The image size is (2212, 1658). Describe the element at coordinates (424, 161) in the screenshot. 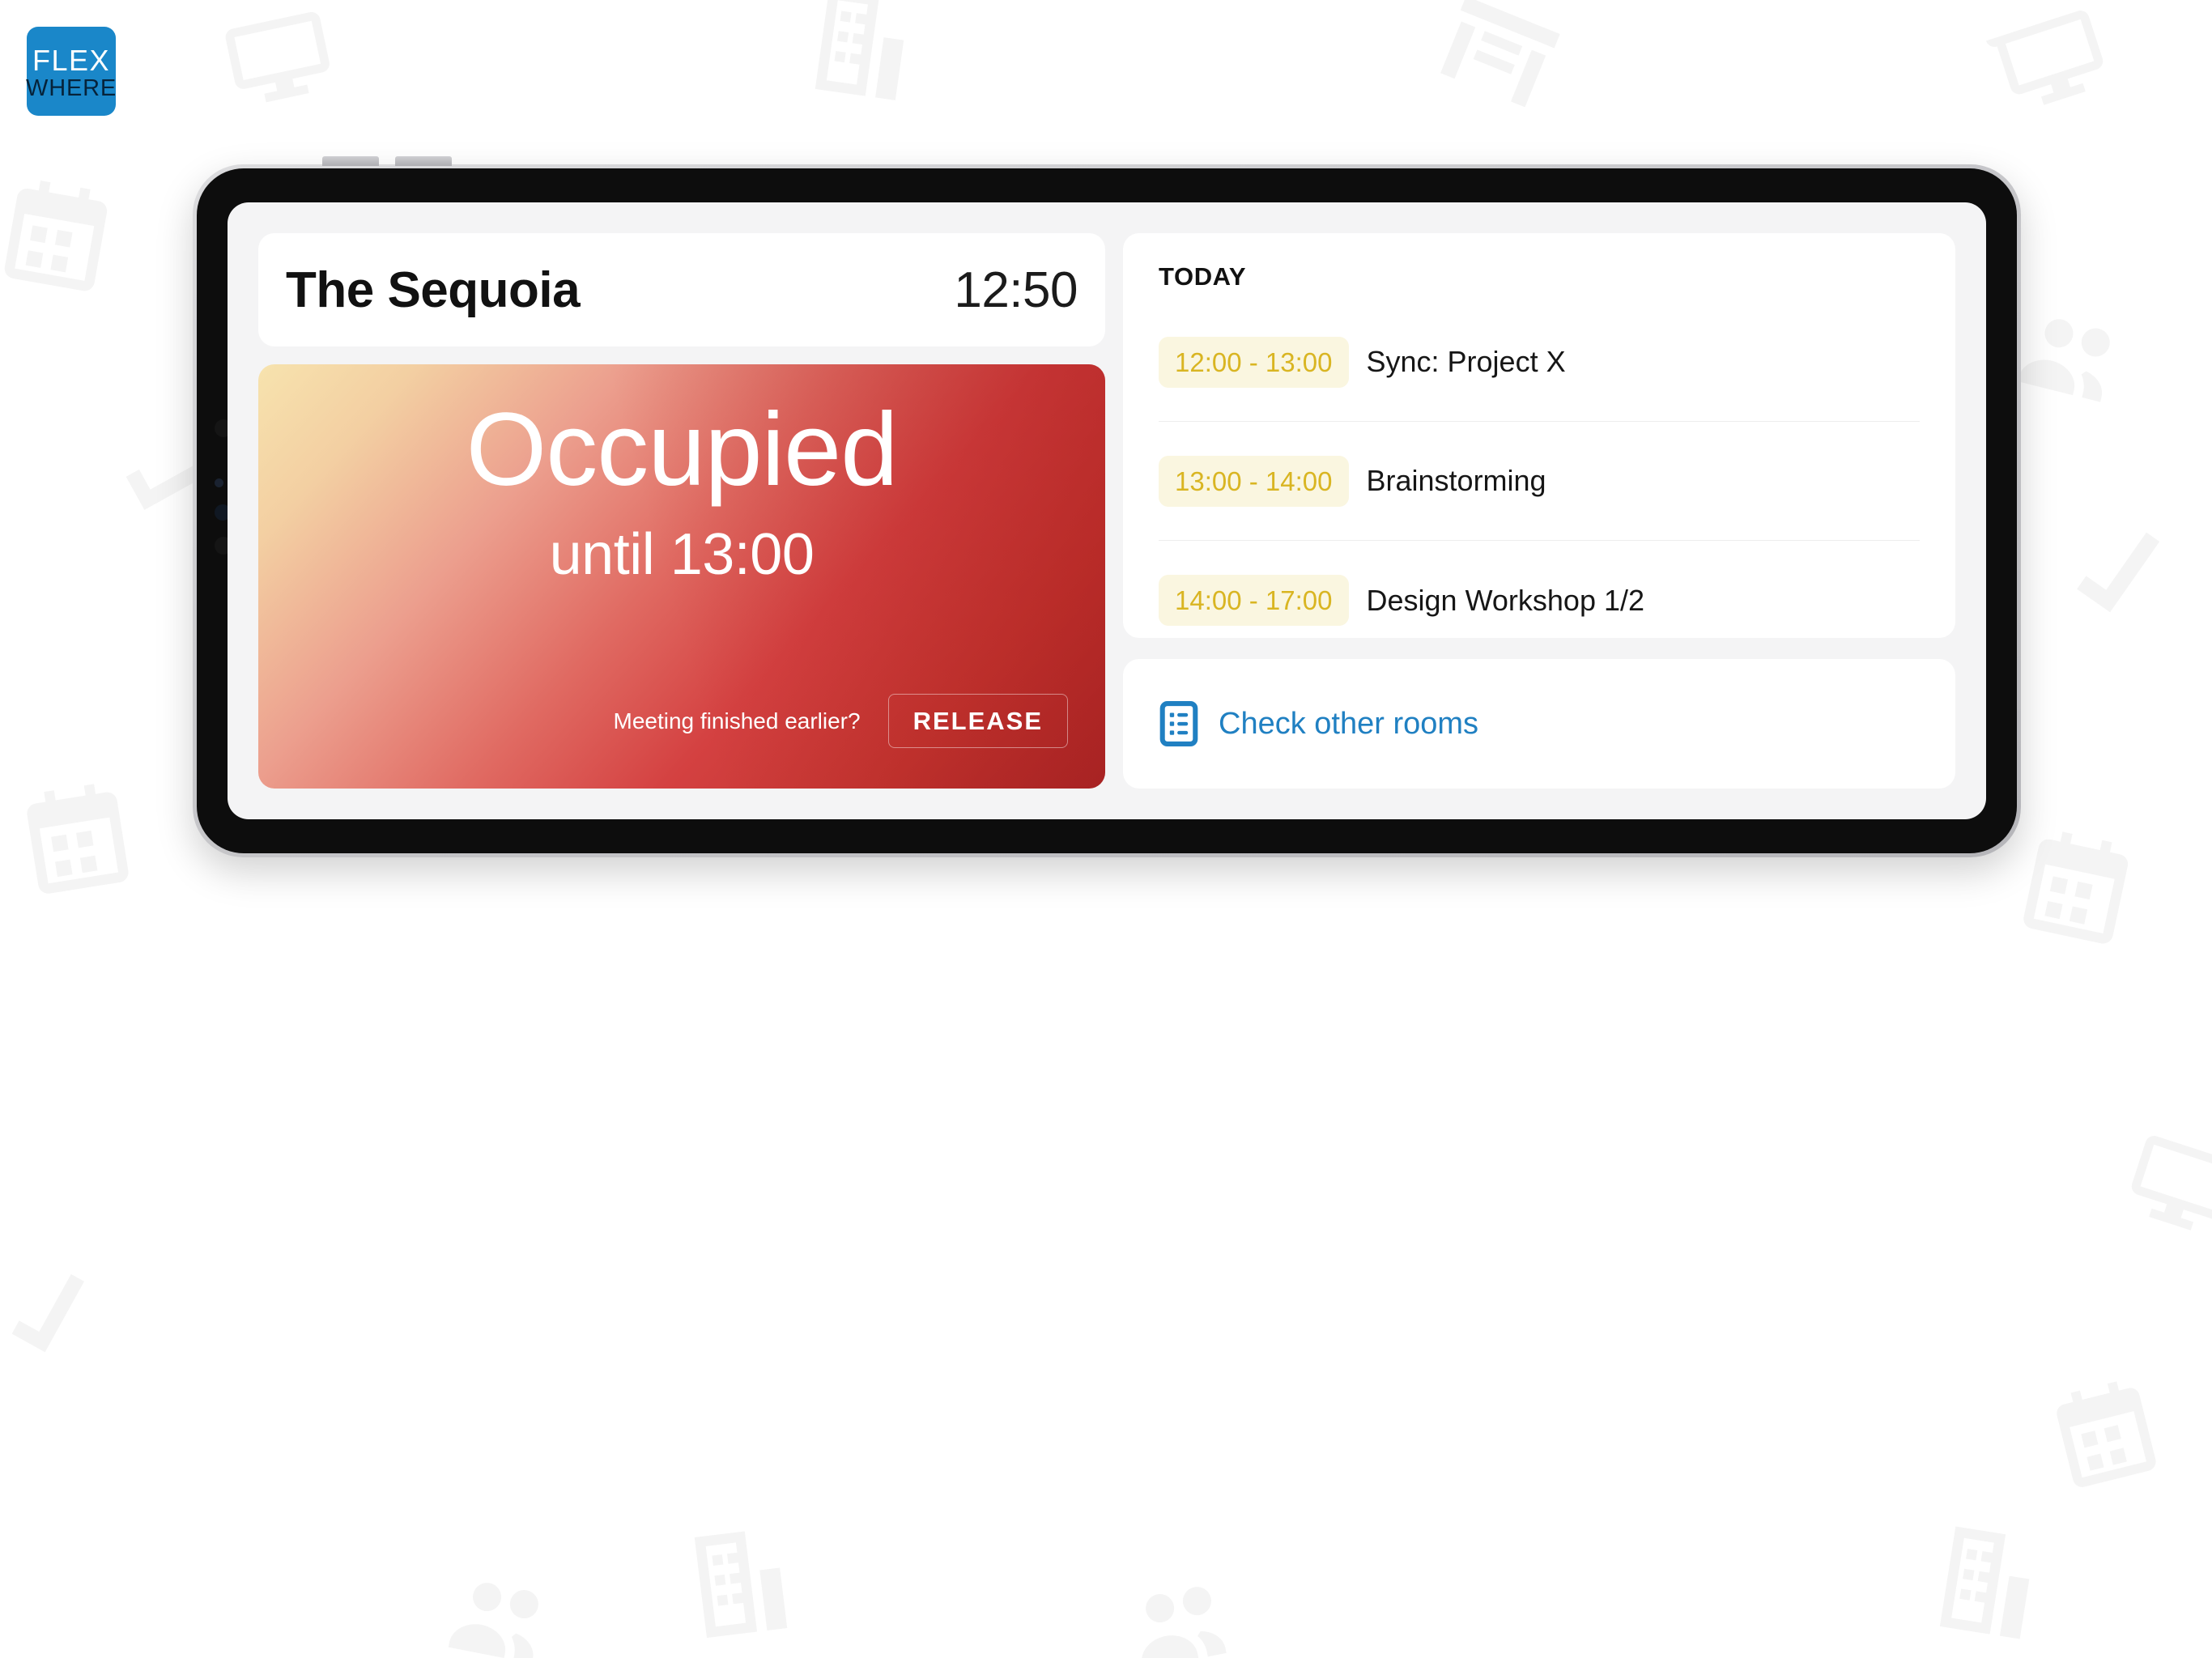

I see `volume-down-button` at that location.